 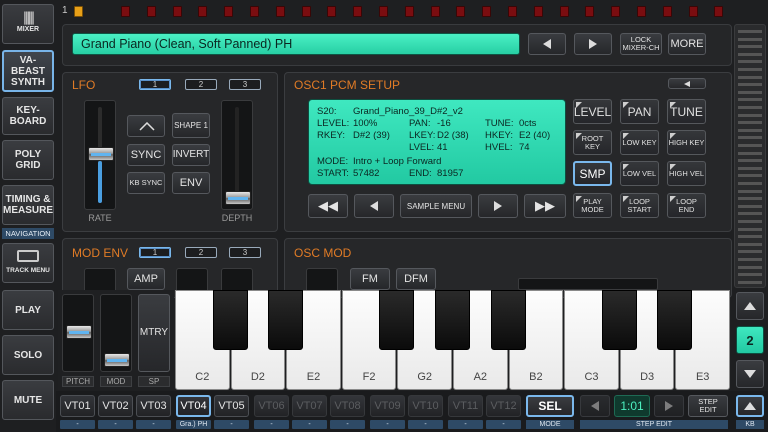 What do you see at coordinates (686, 111) in the screenshot?
I see `tune-button: TUNE` at bounding box center [686, 111].